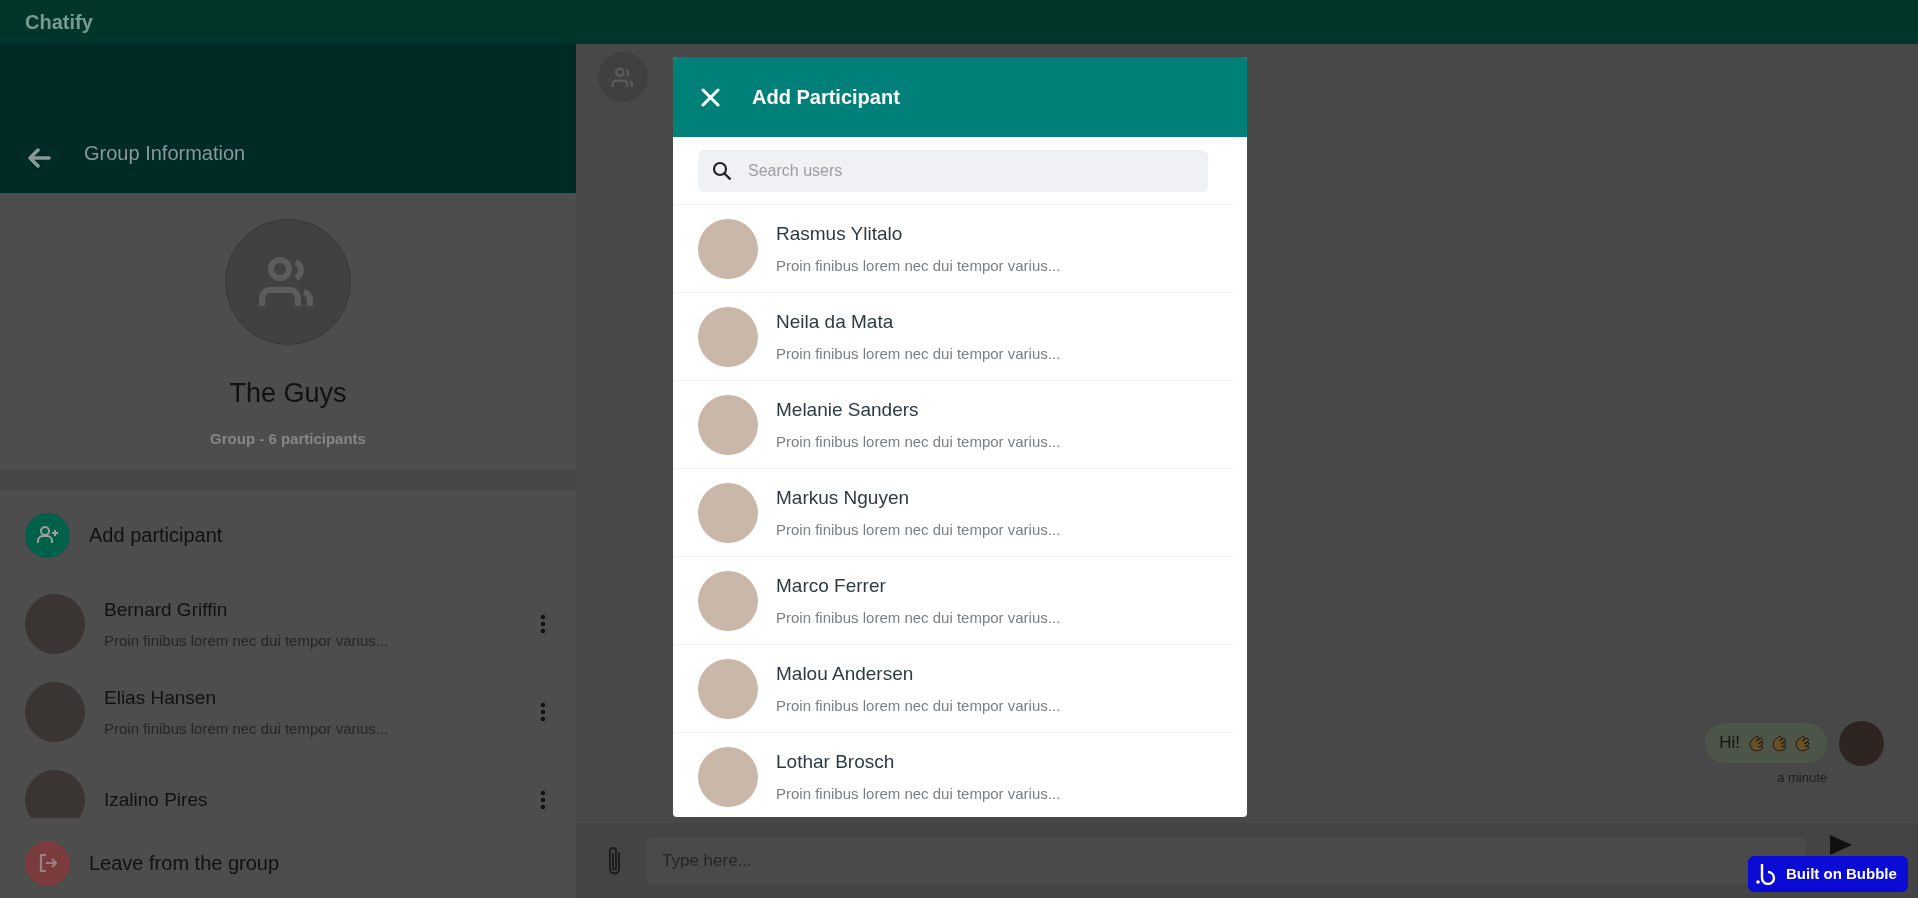 Image resolution: width=1918 pixels, height=898 pixels. I want to click on group-subtitle: Group - 6 participants, so click(288, 438).